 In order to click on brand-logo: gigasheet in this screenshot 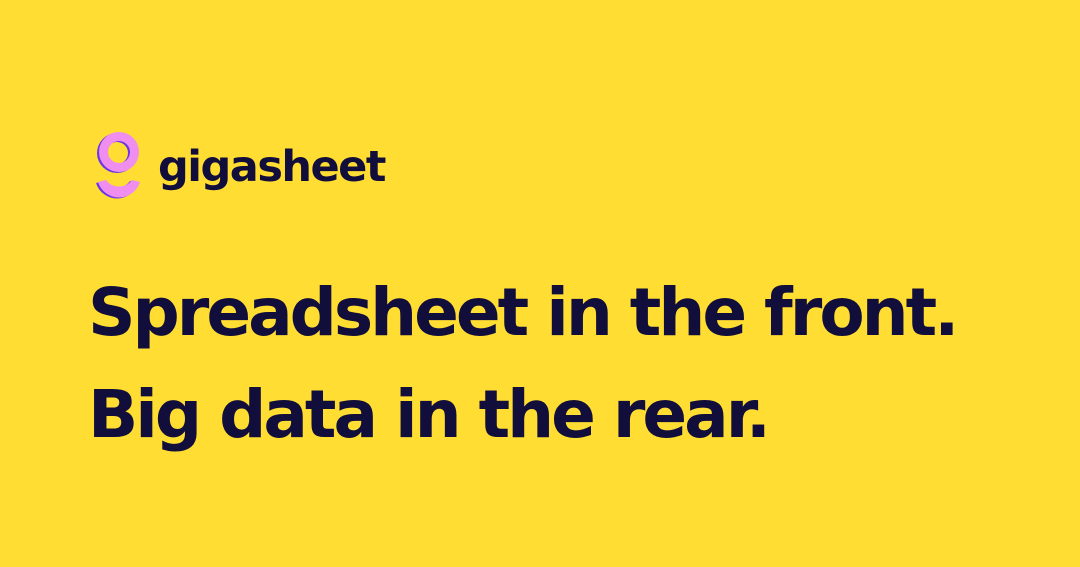, I will do `click(239, 170)`.